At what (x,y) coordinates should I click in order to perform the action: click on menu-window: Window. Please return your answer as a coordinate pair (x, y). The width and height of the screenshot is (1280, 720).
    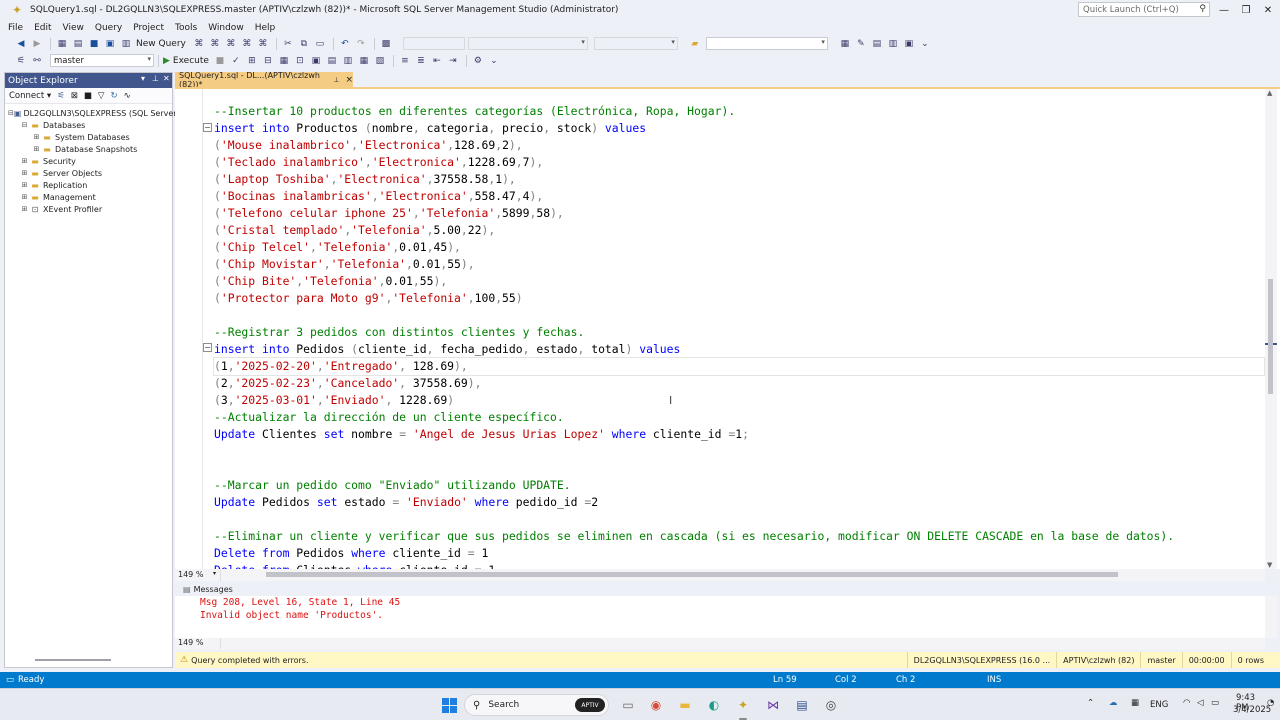
    Looking at the image, I should click on (226, 28).